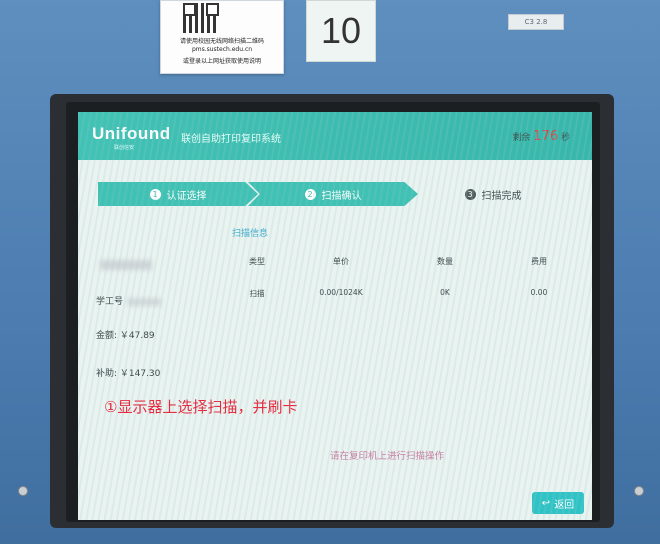 This screenshot has width=660, height=544. I want to click on scan-info-title: 扫描信息, so click(250, 234).